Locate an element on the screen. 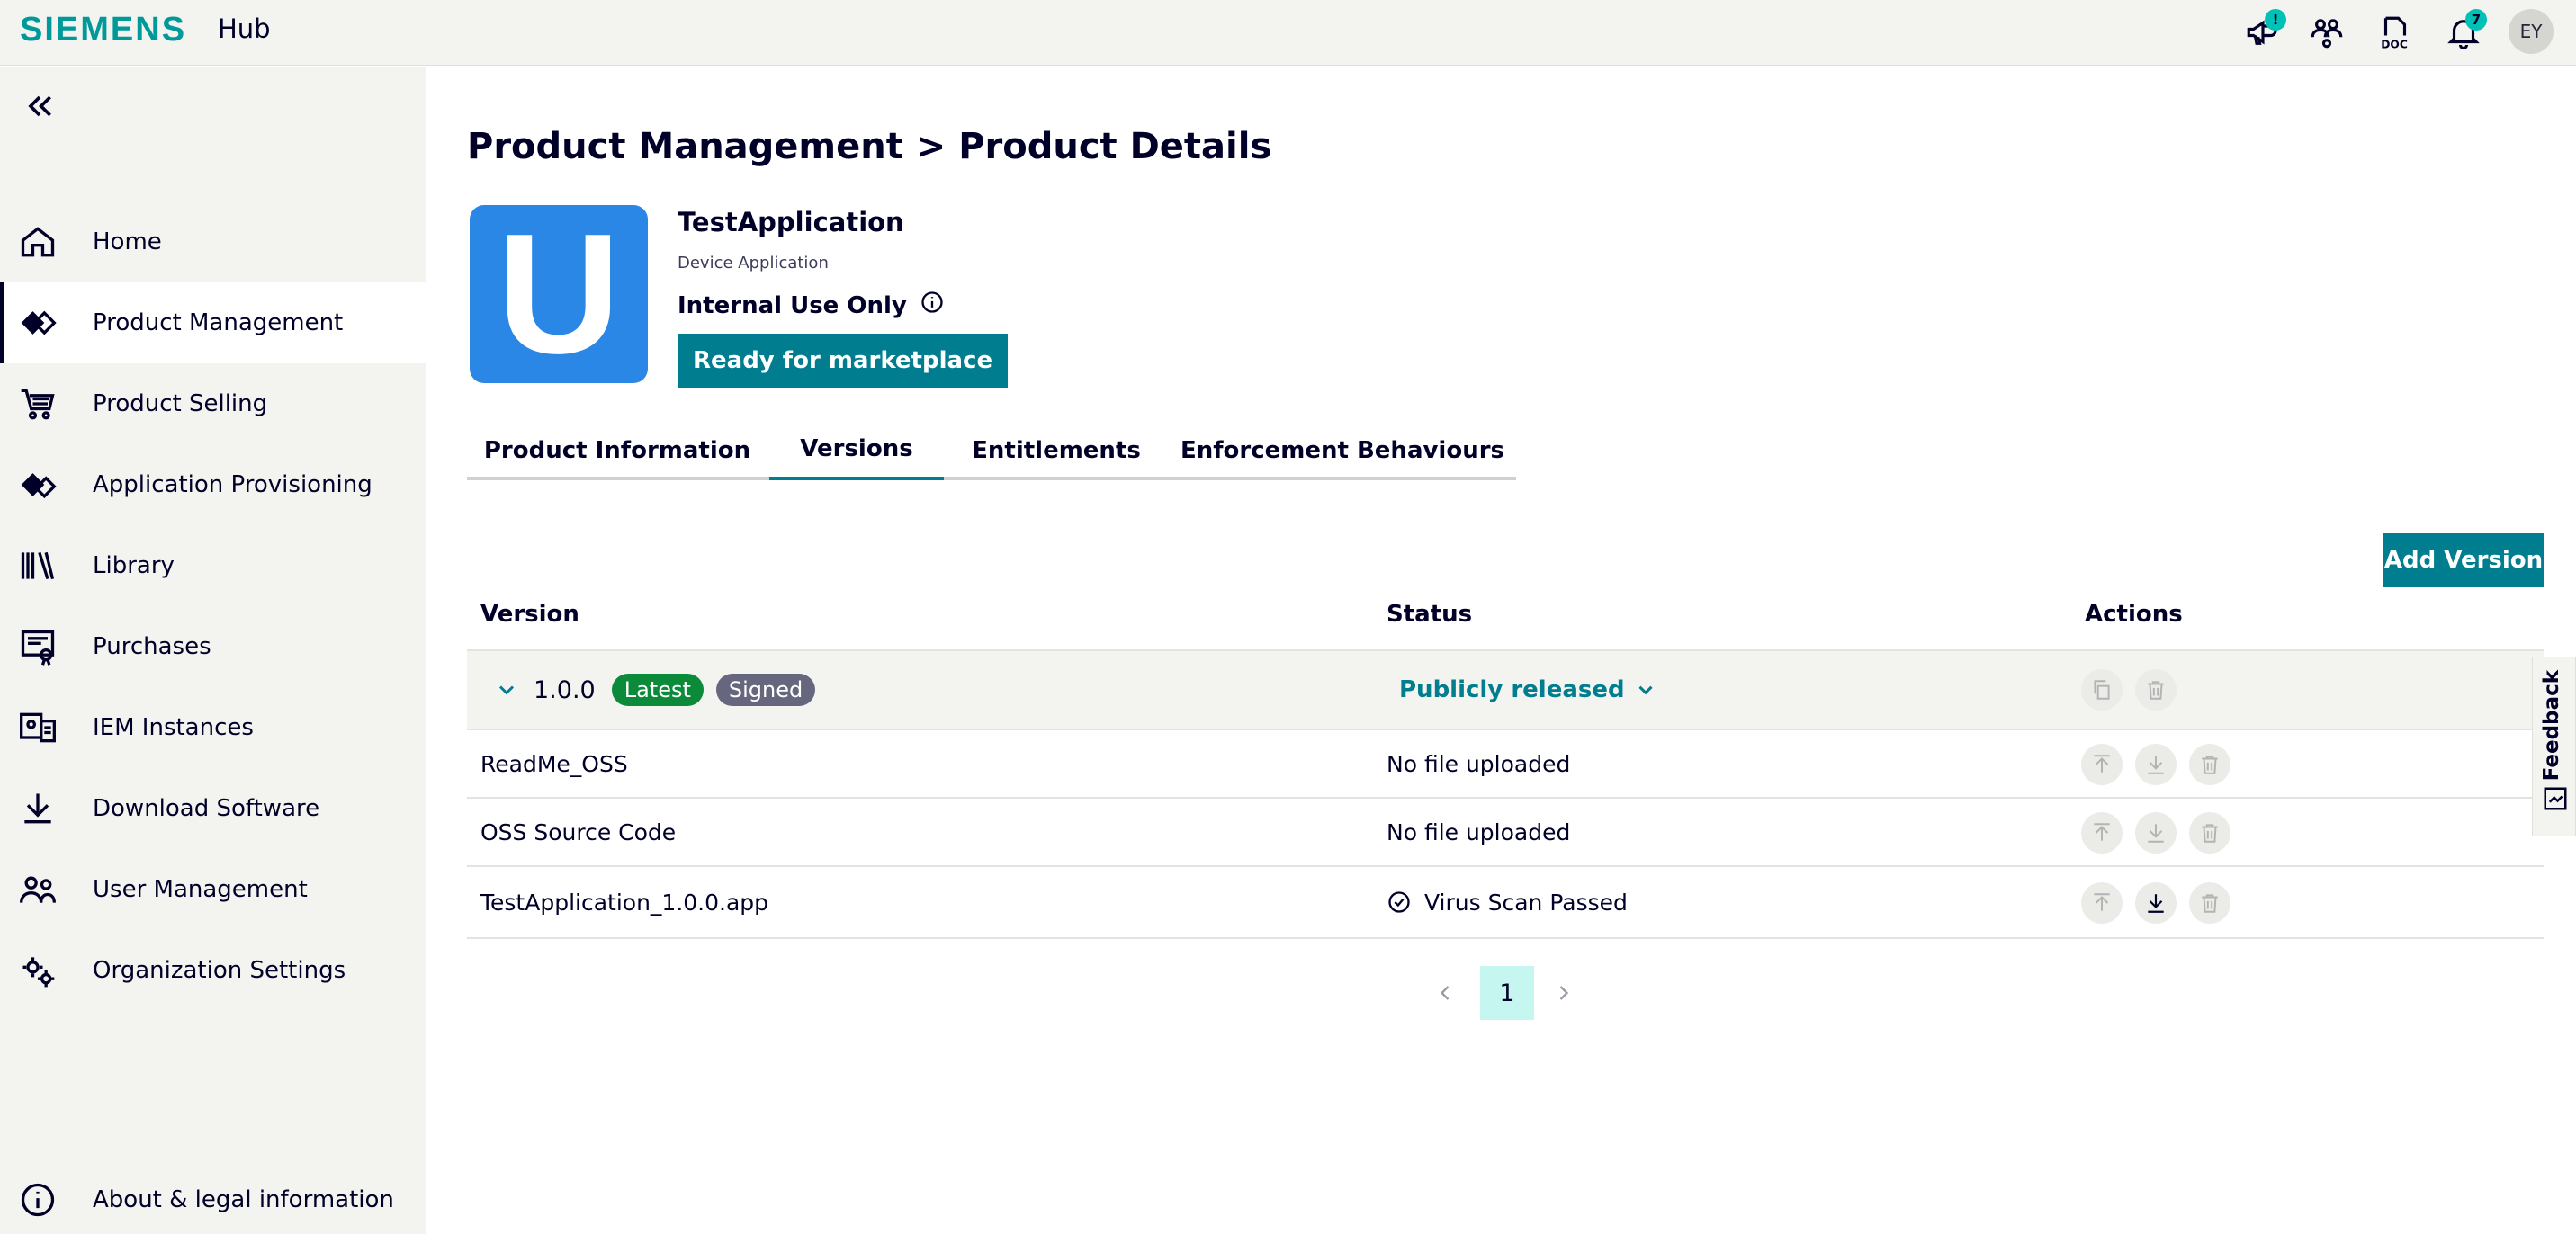 This screenshot has width=2576, height=1234. sidebar-item-label: Download Software is located at coordinates (207, 808).